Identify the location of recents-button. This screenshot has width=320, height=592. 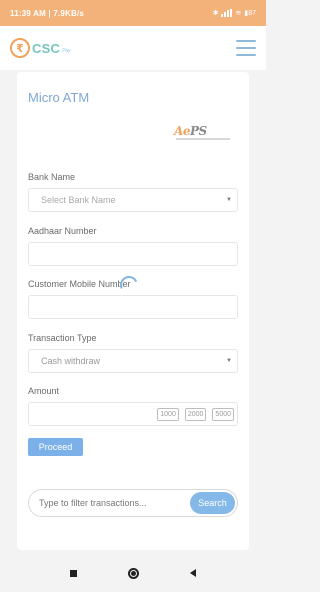
(73, 573).